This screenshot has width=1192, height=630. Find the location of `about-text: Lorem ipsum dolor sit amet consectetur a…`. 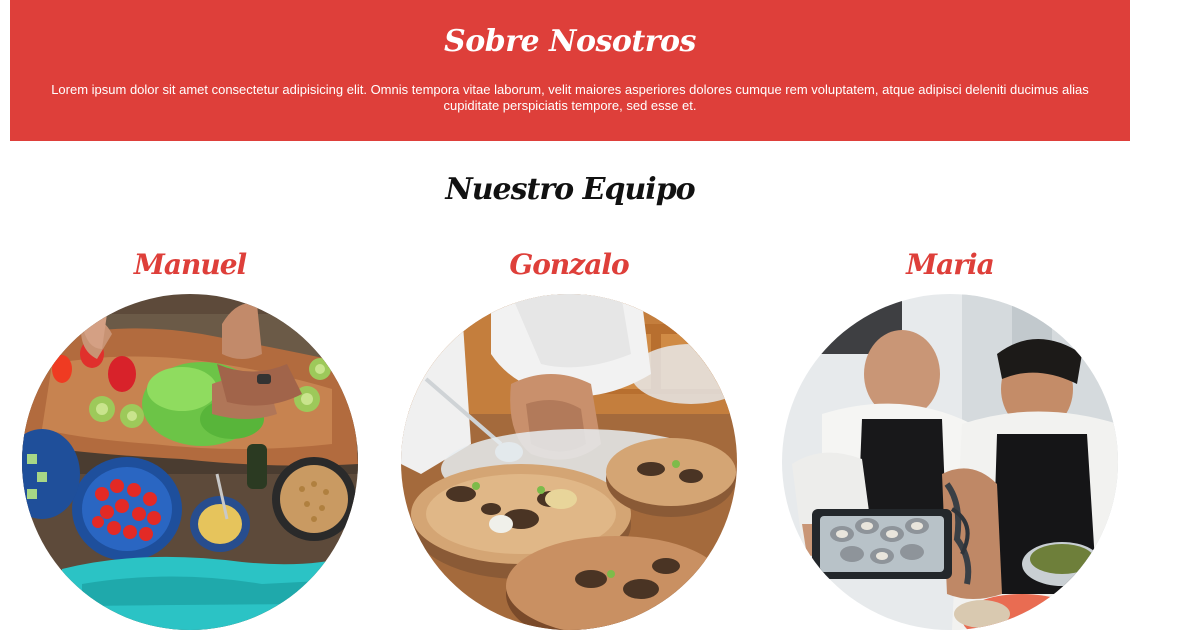

about-text: Lorem ipsum dolor sit amet consectetur a… is located at coordinates (570, 97).